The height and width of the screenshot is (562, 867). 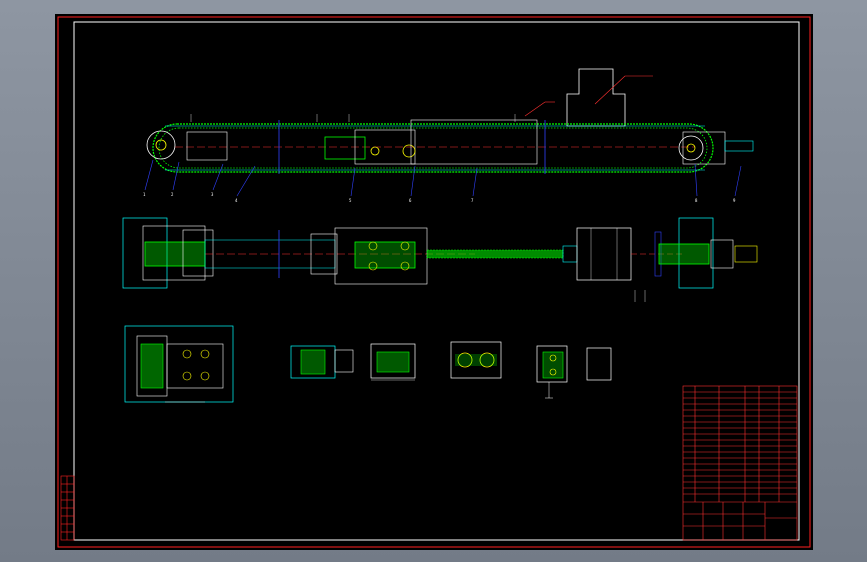 I want to click on detail-d-view, so click(x=574, y=372).